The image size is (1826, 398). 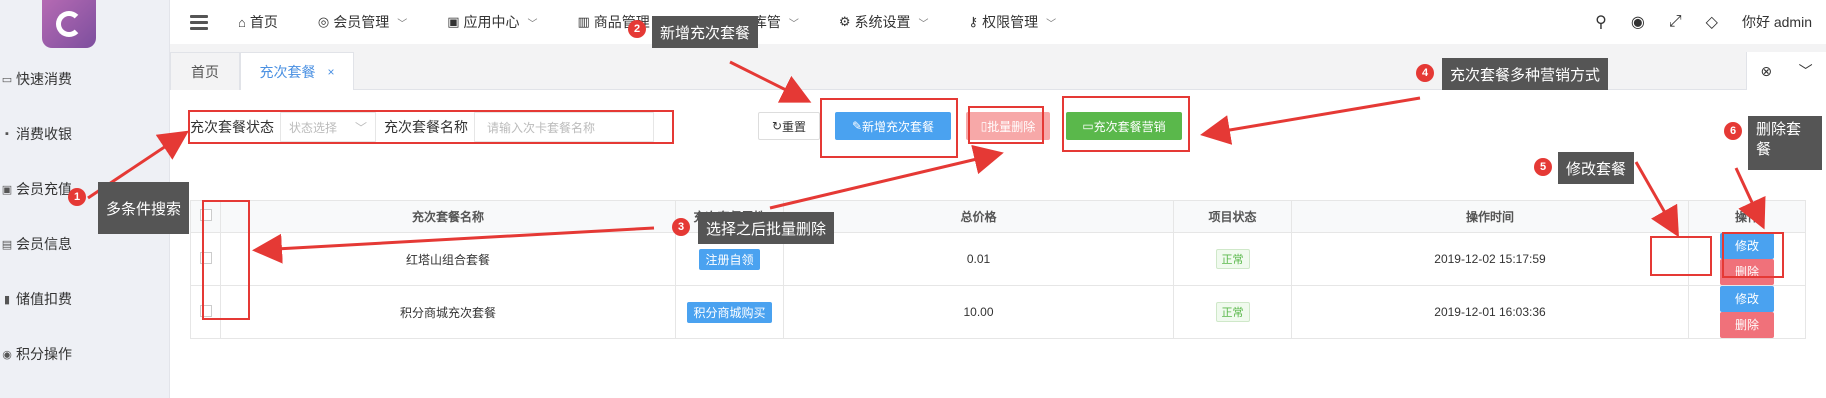 I want to click on edit-button: 修改, so click(x=1747, y=299).